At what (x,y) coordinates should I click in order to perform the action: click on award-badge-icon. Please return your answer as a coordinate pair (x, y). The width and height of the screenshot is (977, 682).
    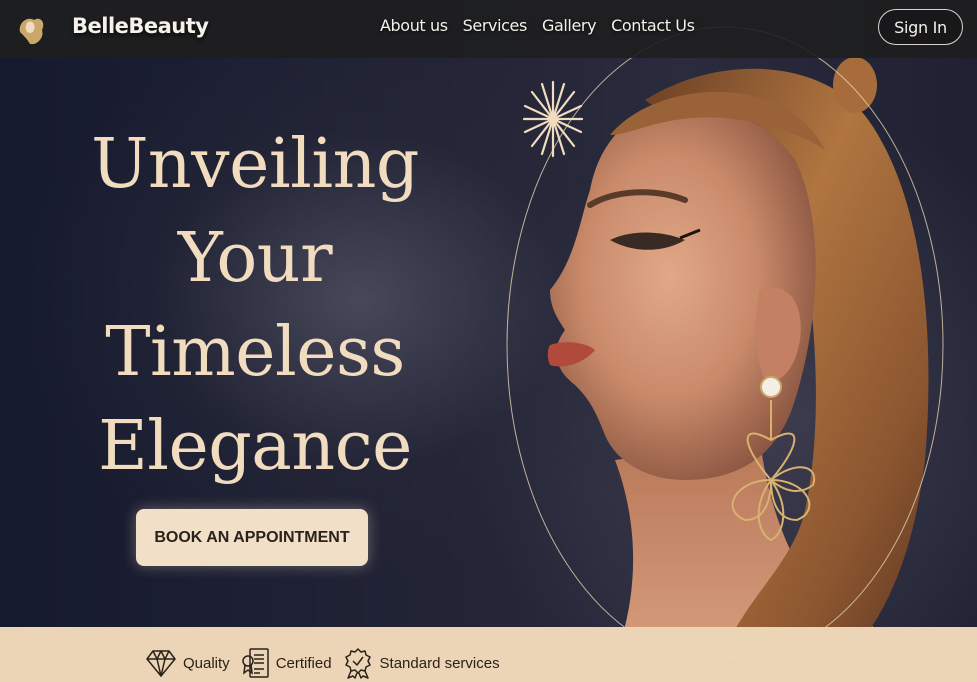
    Looking at the image, I should click on (357, 663).